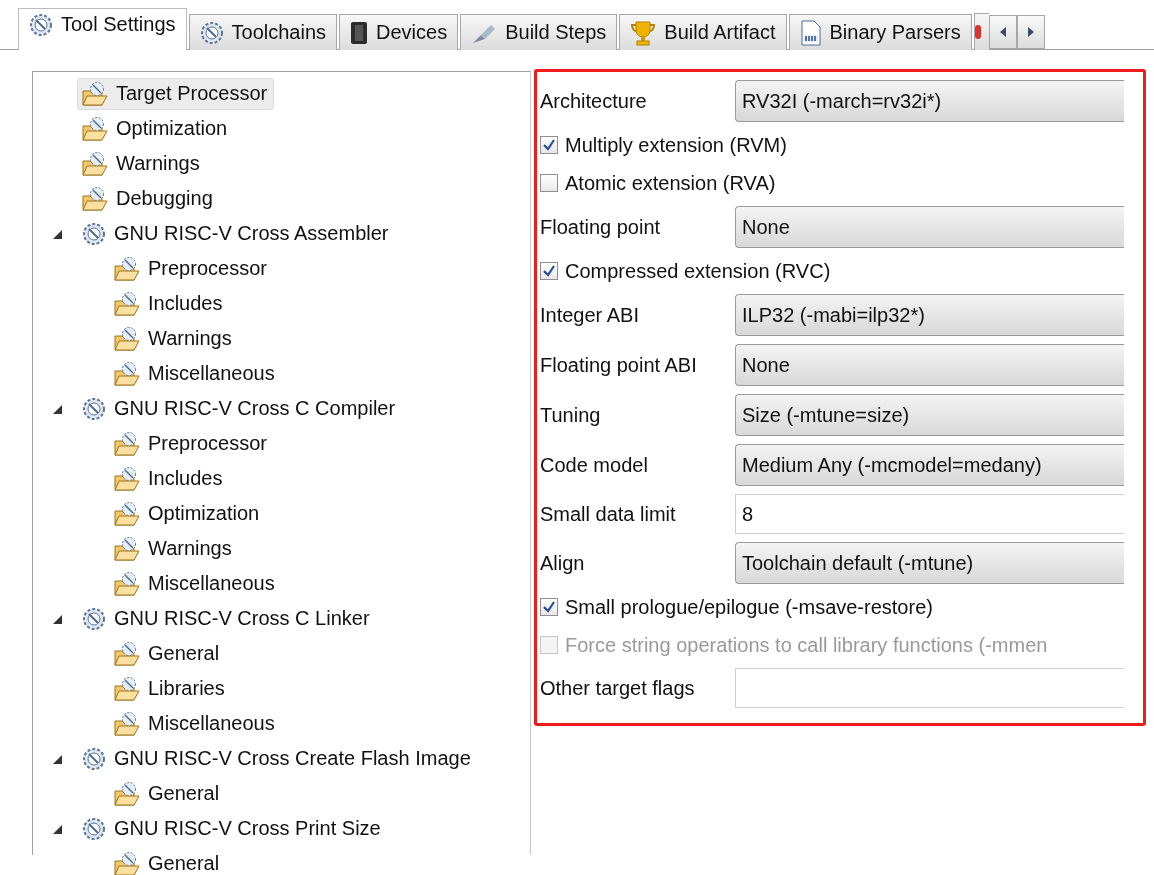 This screenshot has height=875, width=1154. I want to click on field-label: Floating point, so click(601, 227).